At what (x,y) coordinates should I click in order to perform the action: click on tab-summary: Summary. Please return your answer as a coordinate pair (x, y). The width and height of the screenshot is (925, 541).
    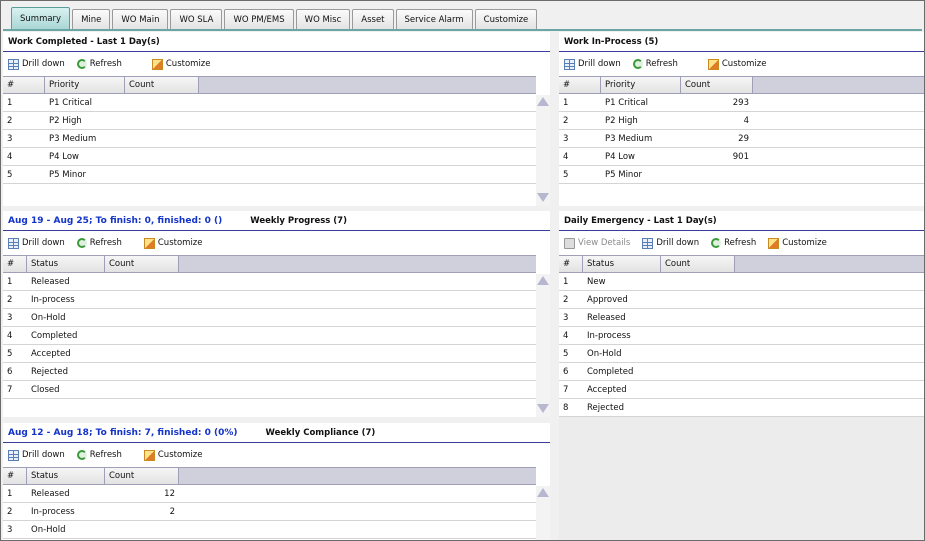
    Looking at the image, I should click on (41, 18).